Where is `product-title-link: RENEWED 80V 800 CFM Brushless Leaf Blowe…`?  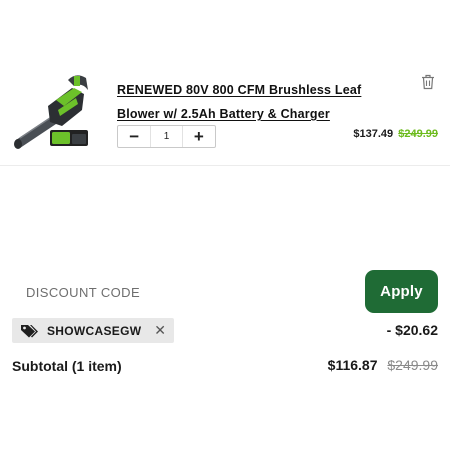
product-title-link: RENEWED 80V 800 CFM Brushless Leaf Blowe… is located at coordinates (257, 102).